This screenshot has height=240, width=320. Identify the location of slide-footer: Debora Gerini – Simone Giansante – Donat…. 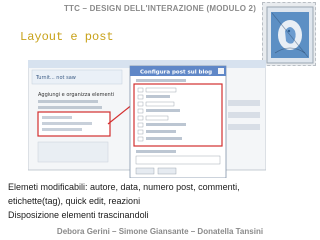
(160, 231).